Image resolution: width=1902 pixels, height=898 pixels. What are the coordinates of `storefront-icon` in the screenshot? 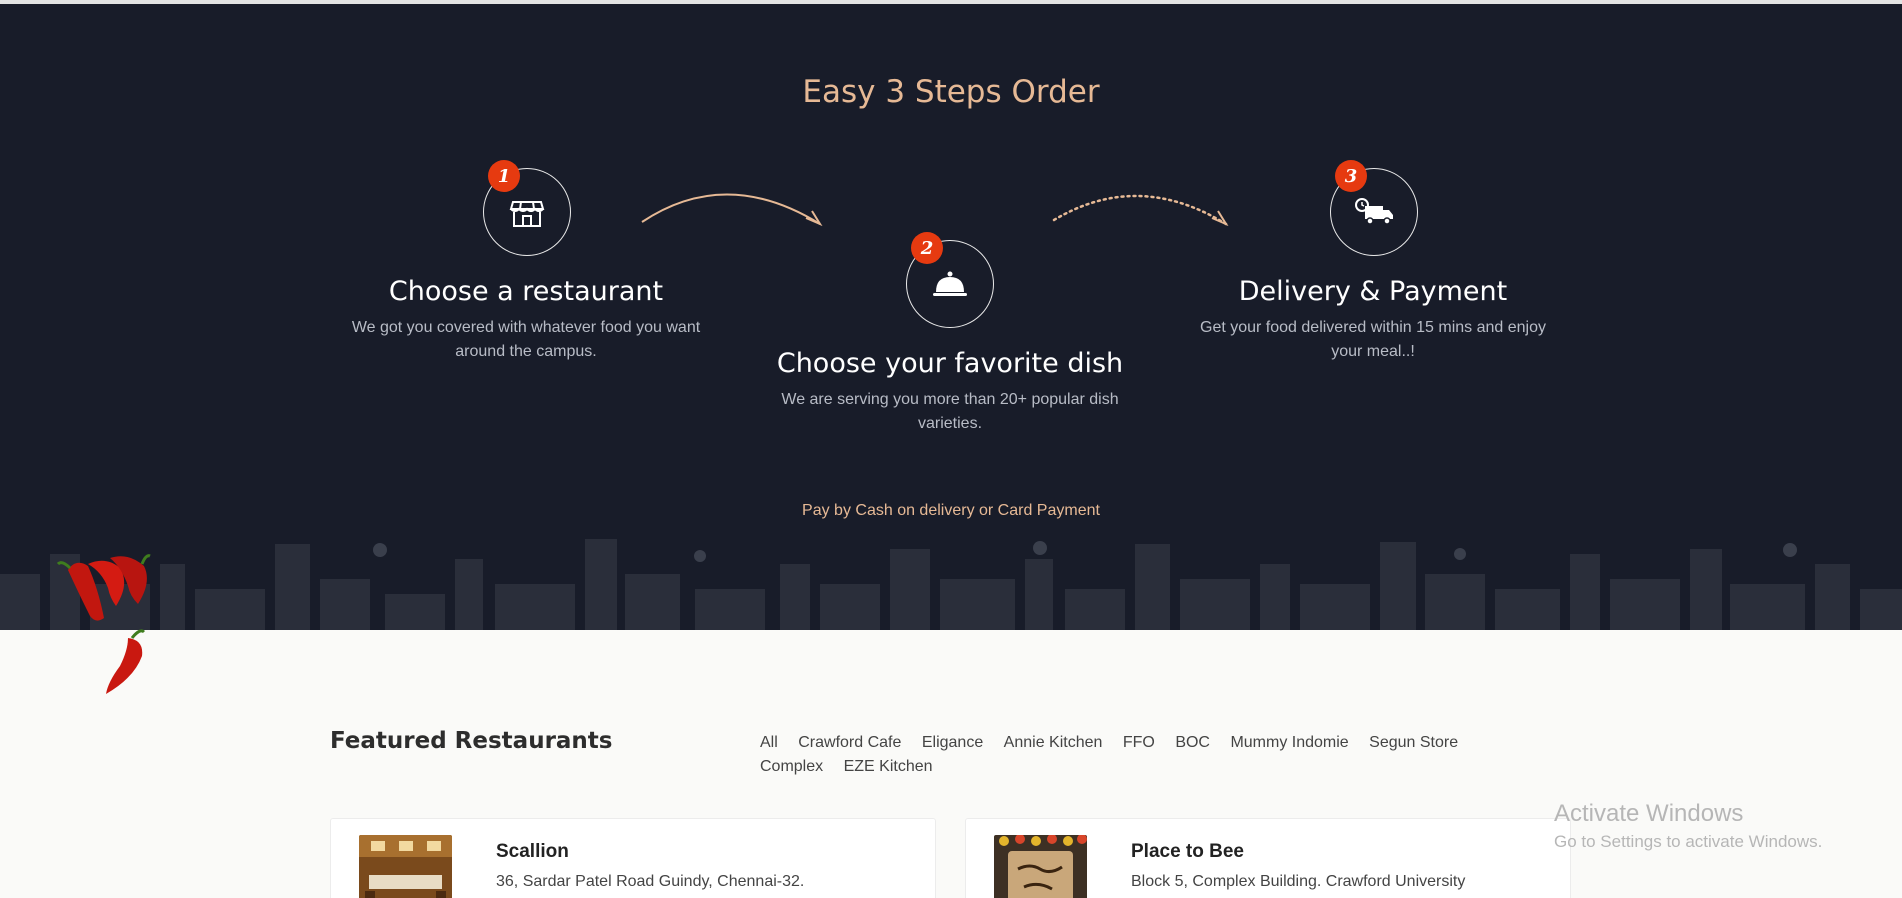 It's located at (527, 214).